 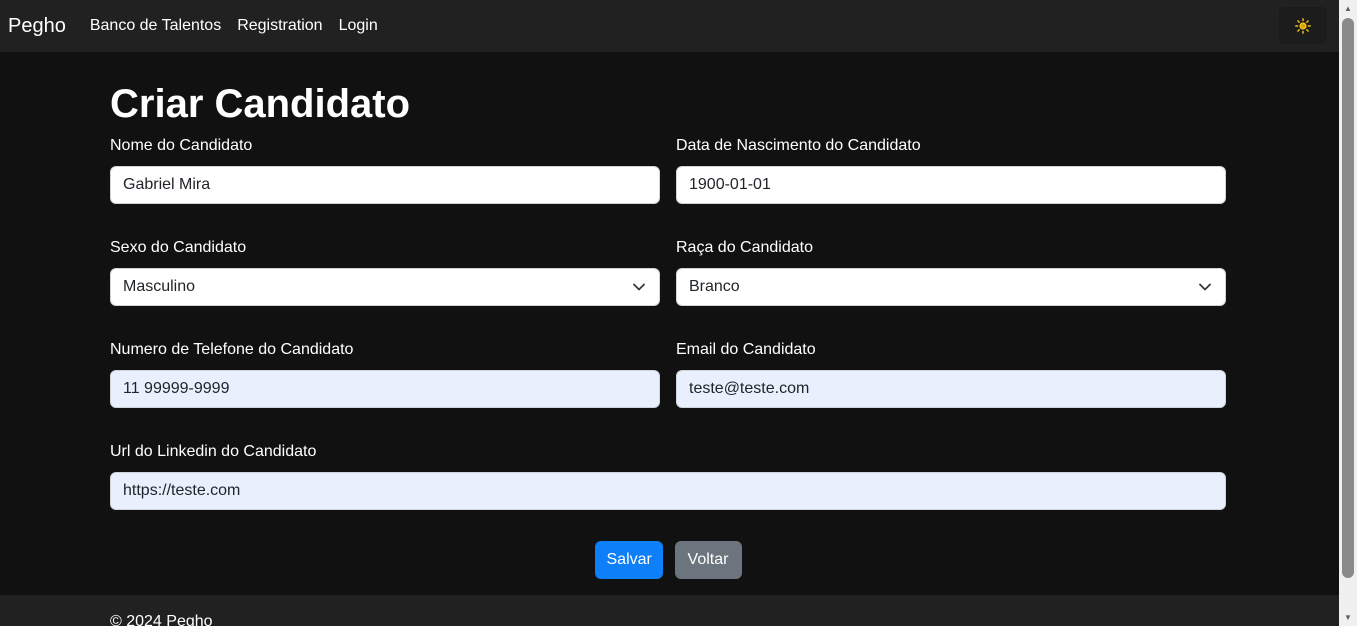 I want to click on email-field-group: Email do Candidato teste@teste.com, so click(x=951, y=374).